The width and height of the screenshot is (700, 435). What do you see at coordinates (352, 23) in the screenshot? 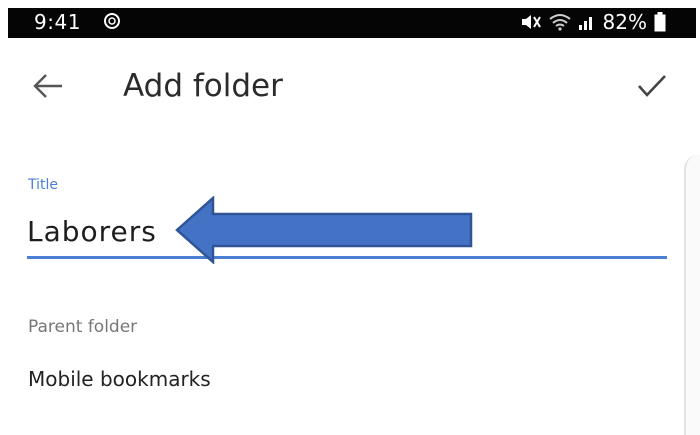
I see `status-bar: 9:41 82%` at bounding box center [352, 23].